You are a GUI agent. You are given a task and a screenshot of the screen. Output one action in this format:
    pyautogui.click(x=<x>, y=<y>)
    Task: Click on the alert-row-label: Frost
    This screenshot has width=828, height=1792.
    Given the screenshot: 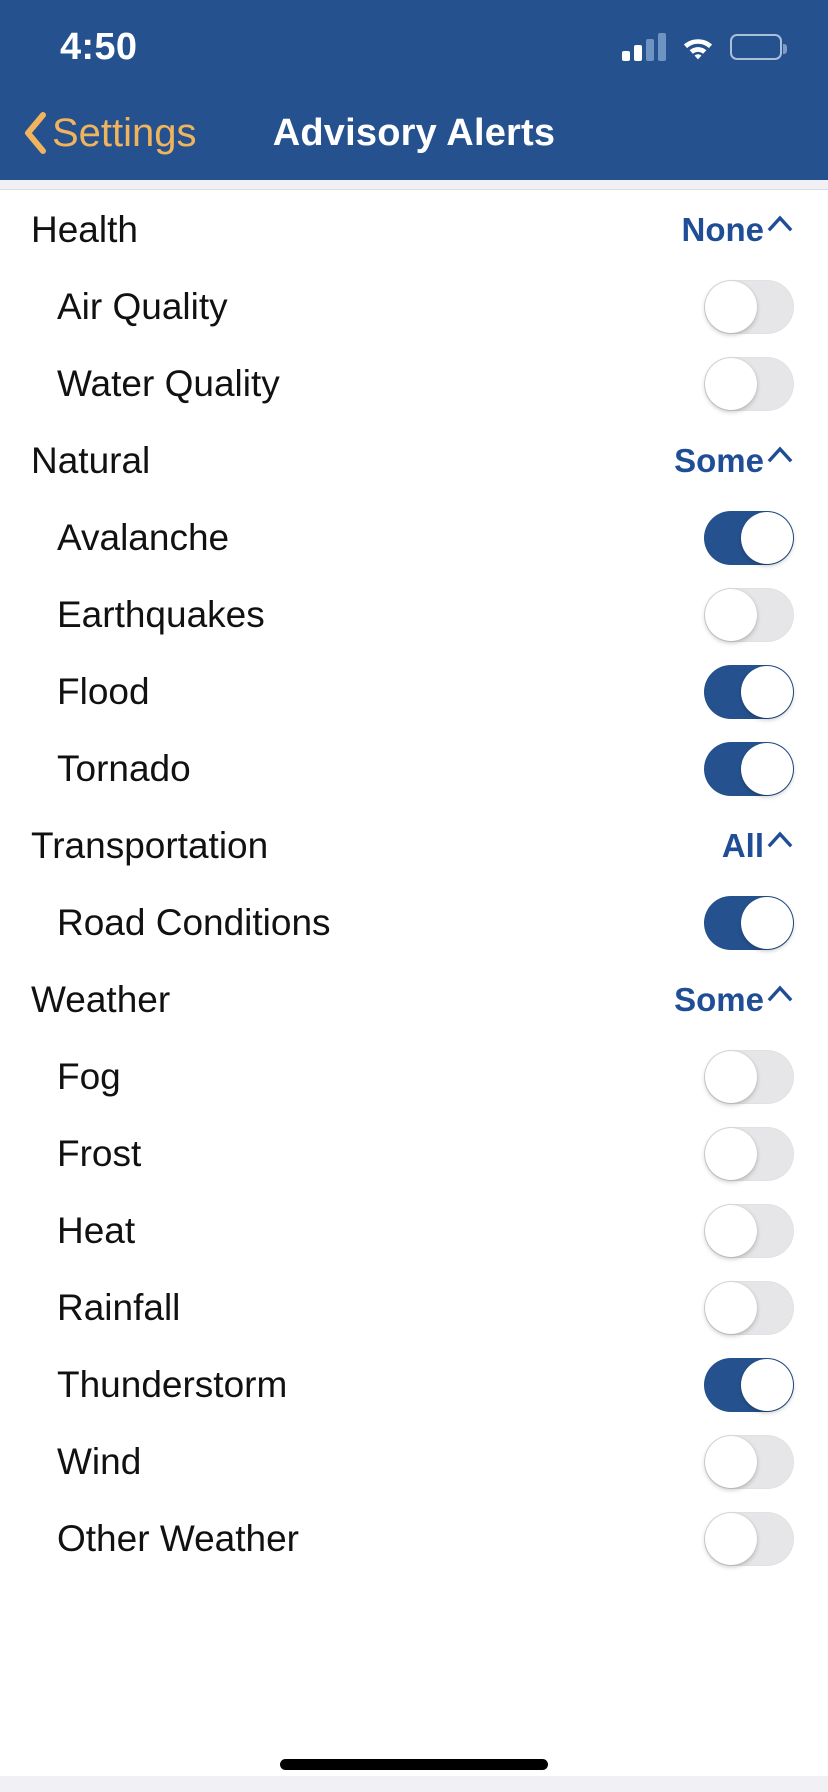 What is the action you would take?
    pyautogui.click(x=99, y=1153)
    